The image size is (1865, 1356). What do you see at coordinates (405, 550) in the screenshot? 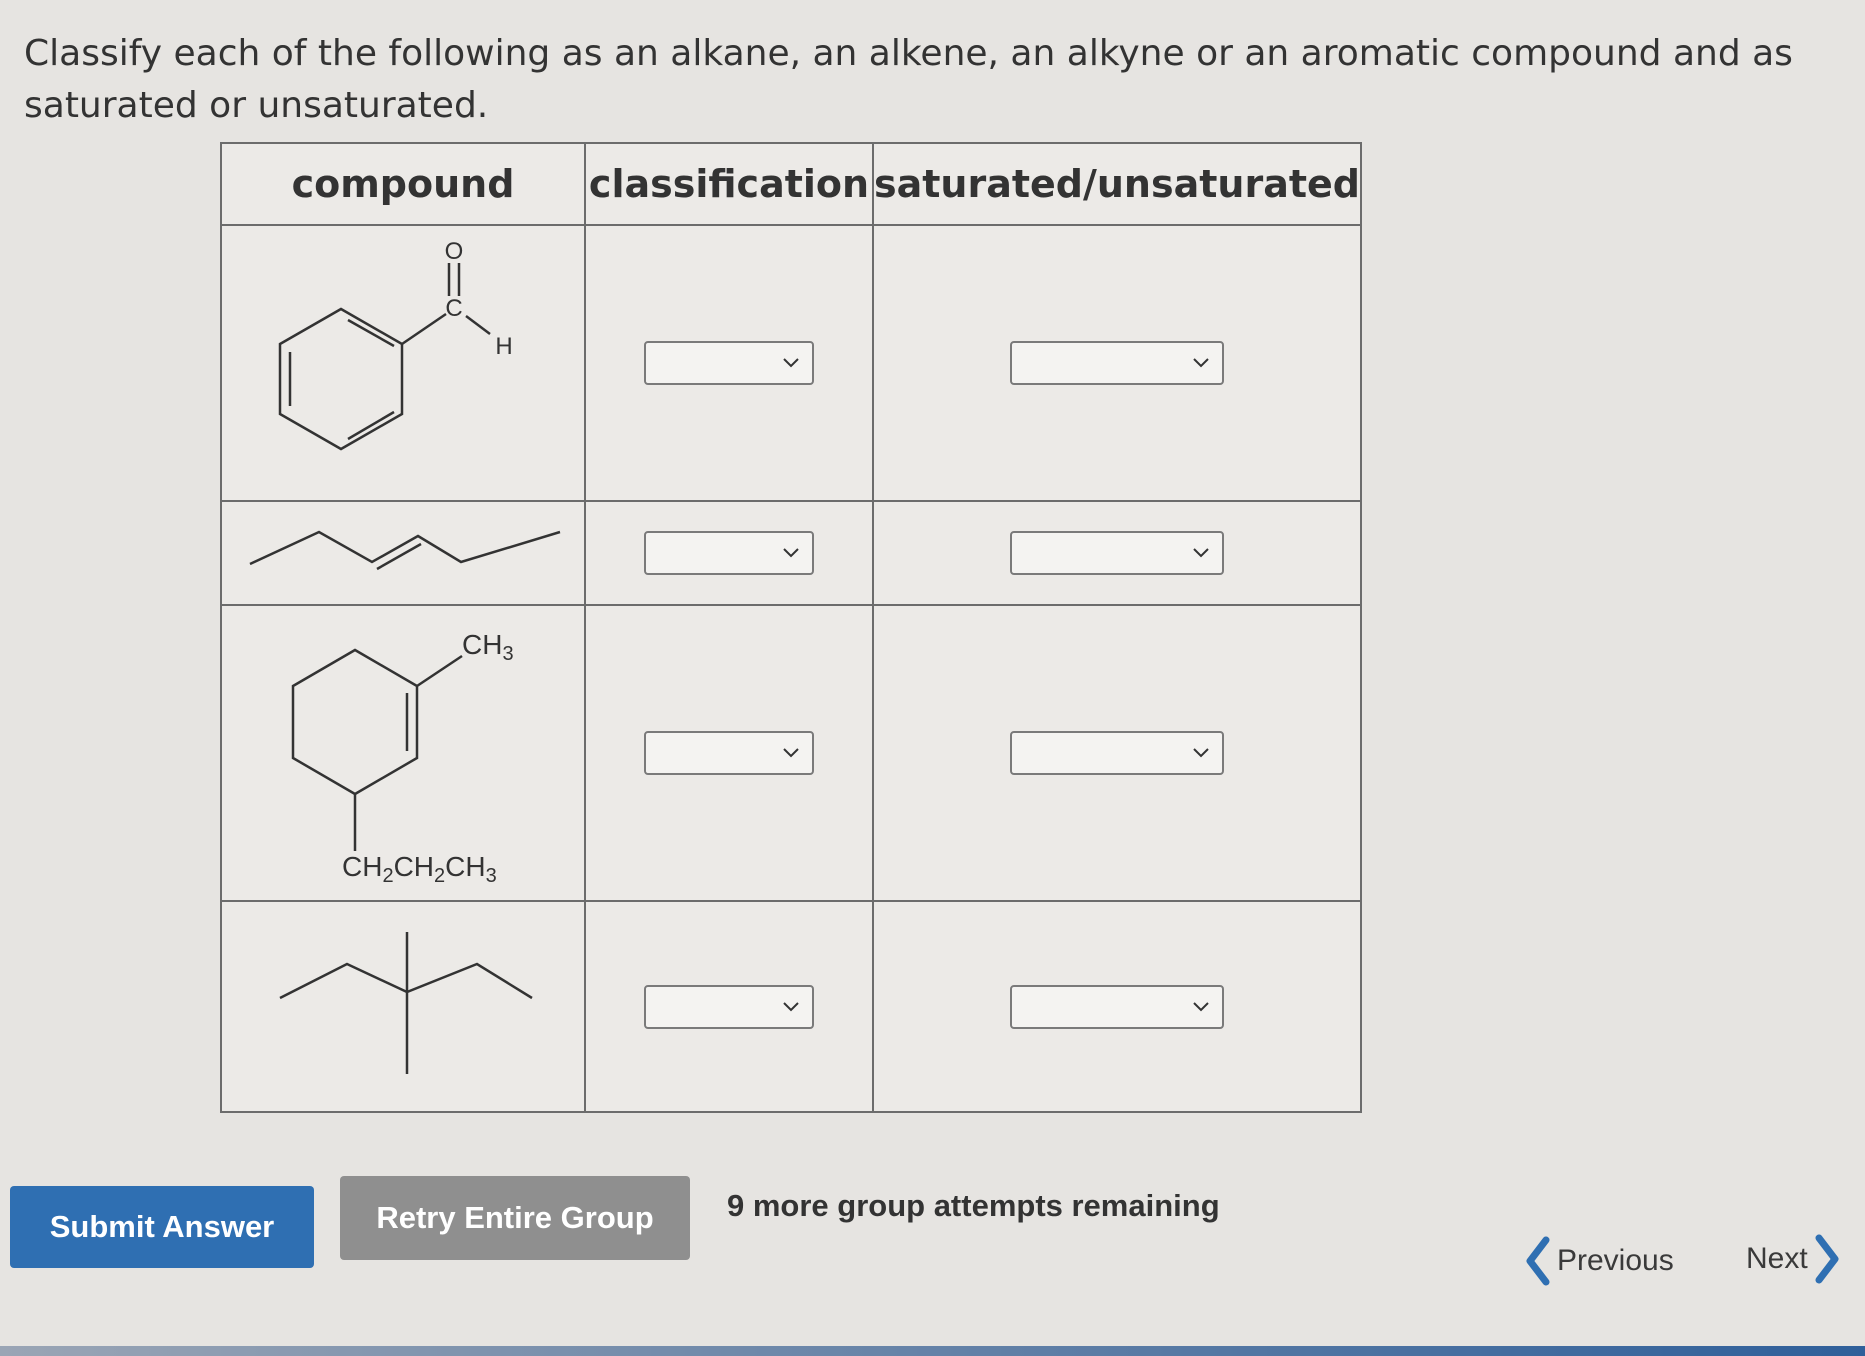
I see `alkene-structure` at bounding box center [405, 550].